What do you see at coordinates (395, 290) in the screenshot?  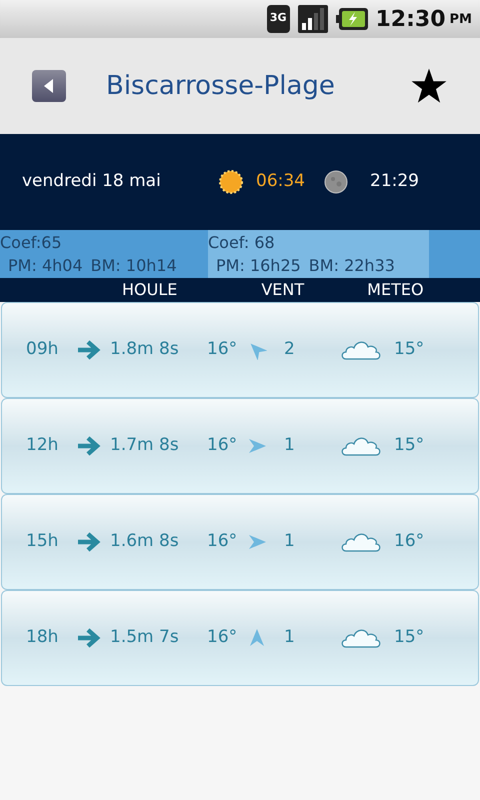 I see `column-header: METEO` at bounding box center [395, 290].